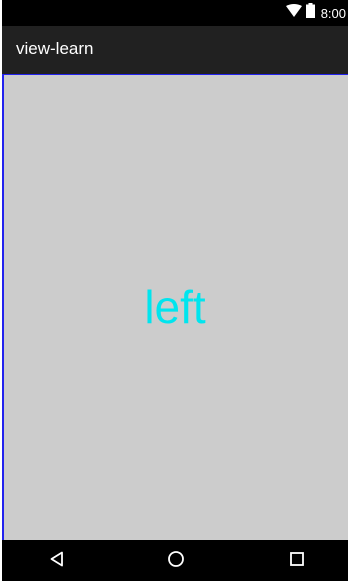  I want to click on view-label: left, so click(175, 307).